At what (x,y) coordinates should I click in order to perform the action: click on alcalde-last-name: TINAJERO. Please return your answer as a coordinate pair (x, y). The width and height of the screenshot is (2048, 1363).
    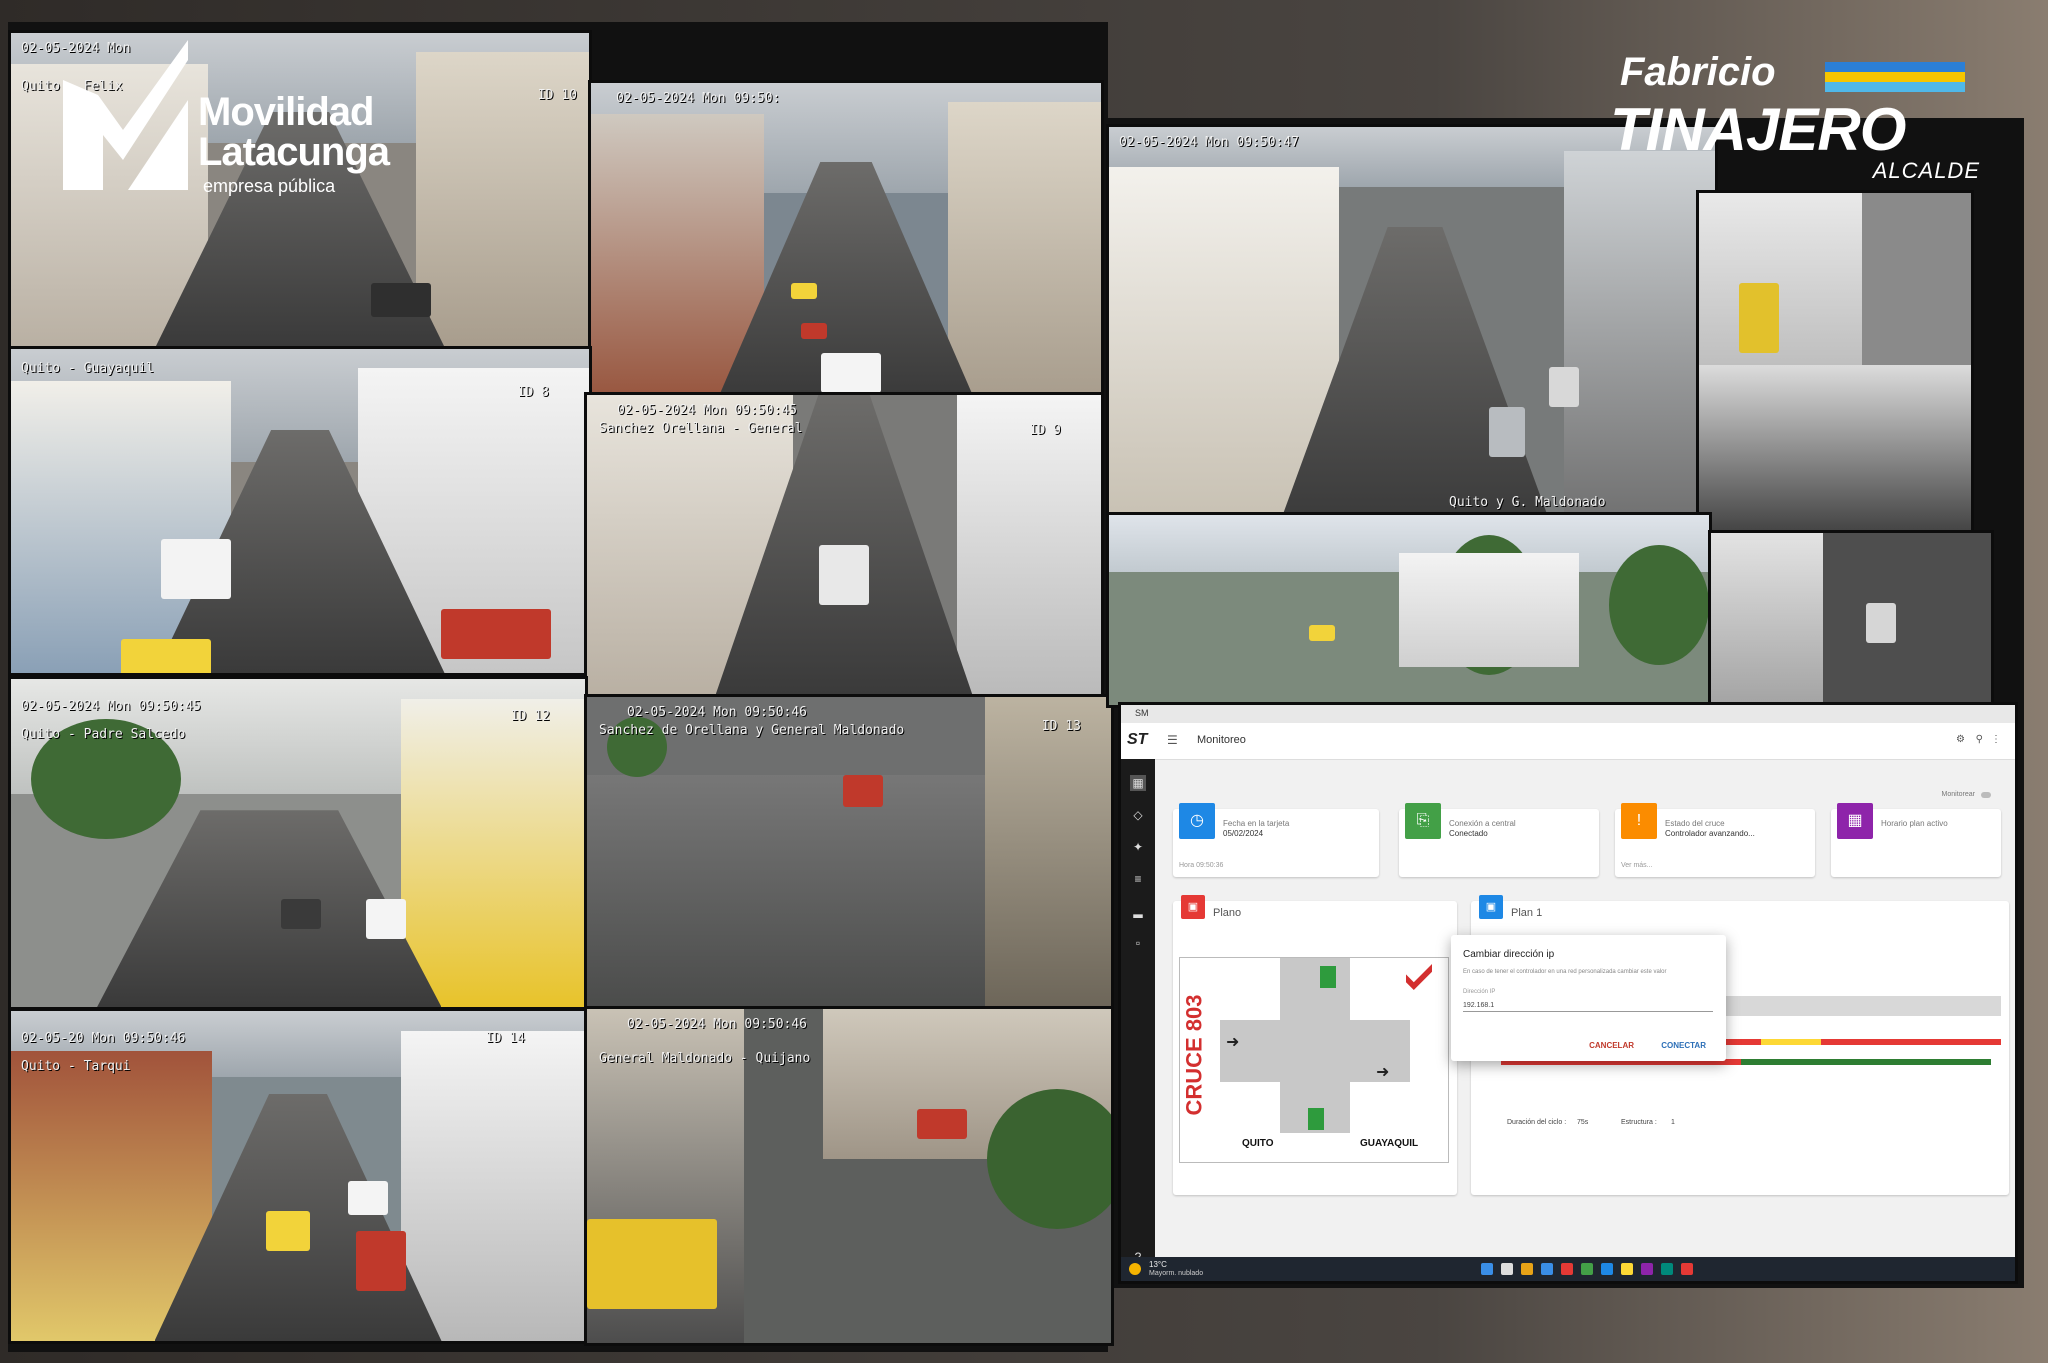
    Looking at the image, I should click on (1758, 129).